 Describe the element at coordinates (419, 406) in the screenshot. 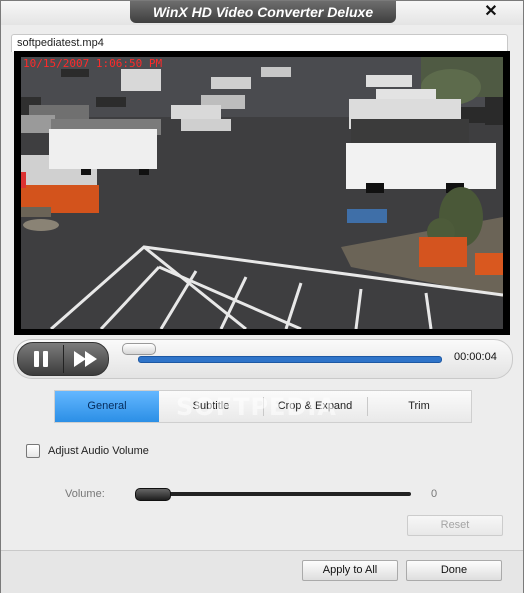

I see `tab-trim: Trim` at that location.